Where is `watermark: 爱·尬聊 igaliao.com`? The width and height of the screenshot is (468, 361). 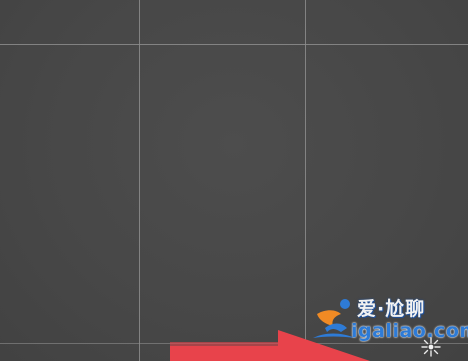
watermark: 爱·尬聊 igaliao.com is located at coordinates (387, 326).